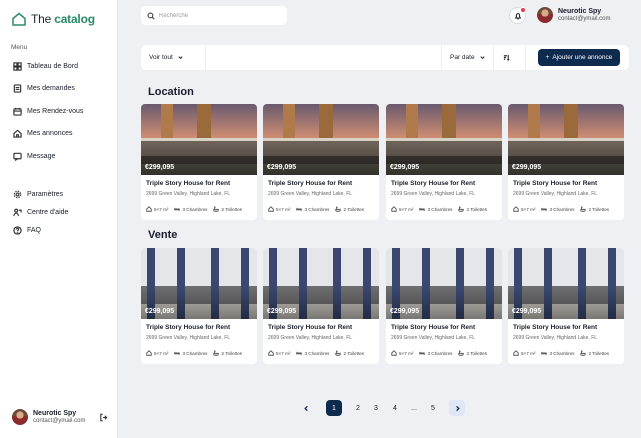 Image resolution: width=641 pixels, height=438 pixels. Describe the element at coordinates (462, 57) in the screenshot. I see `sort-label: Par date` at that location.